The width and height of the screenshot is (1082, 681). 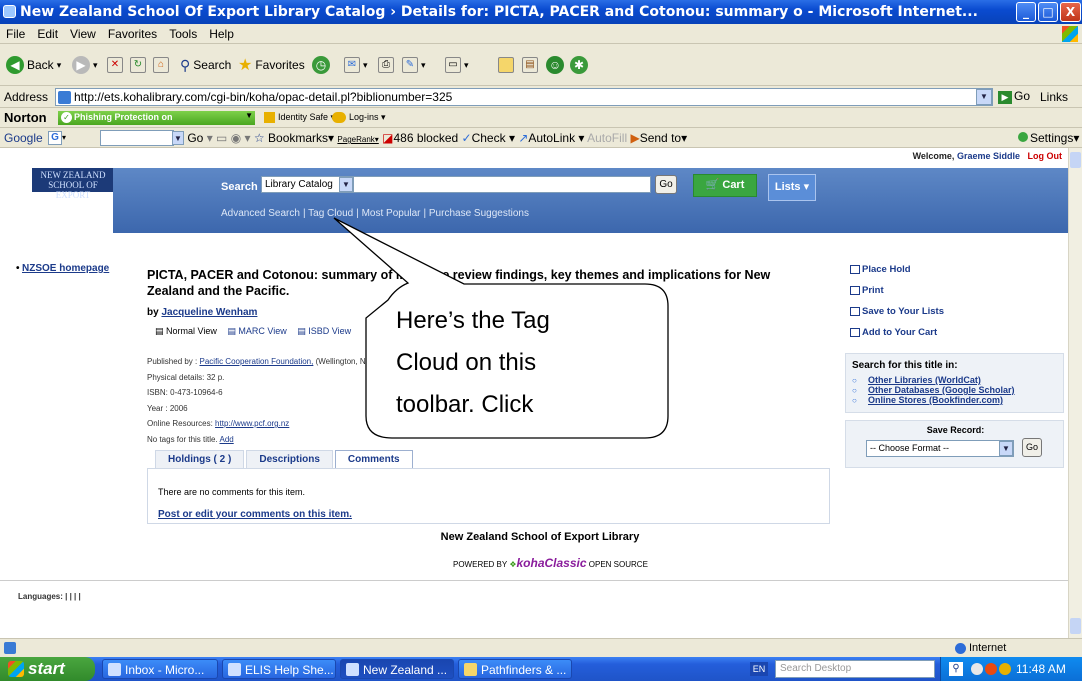 What do you see at coordinates (301, 138) in the screenshot?
I see `google-bookmarks: Bookmarks▾` at bounding box center [301, 138].